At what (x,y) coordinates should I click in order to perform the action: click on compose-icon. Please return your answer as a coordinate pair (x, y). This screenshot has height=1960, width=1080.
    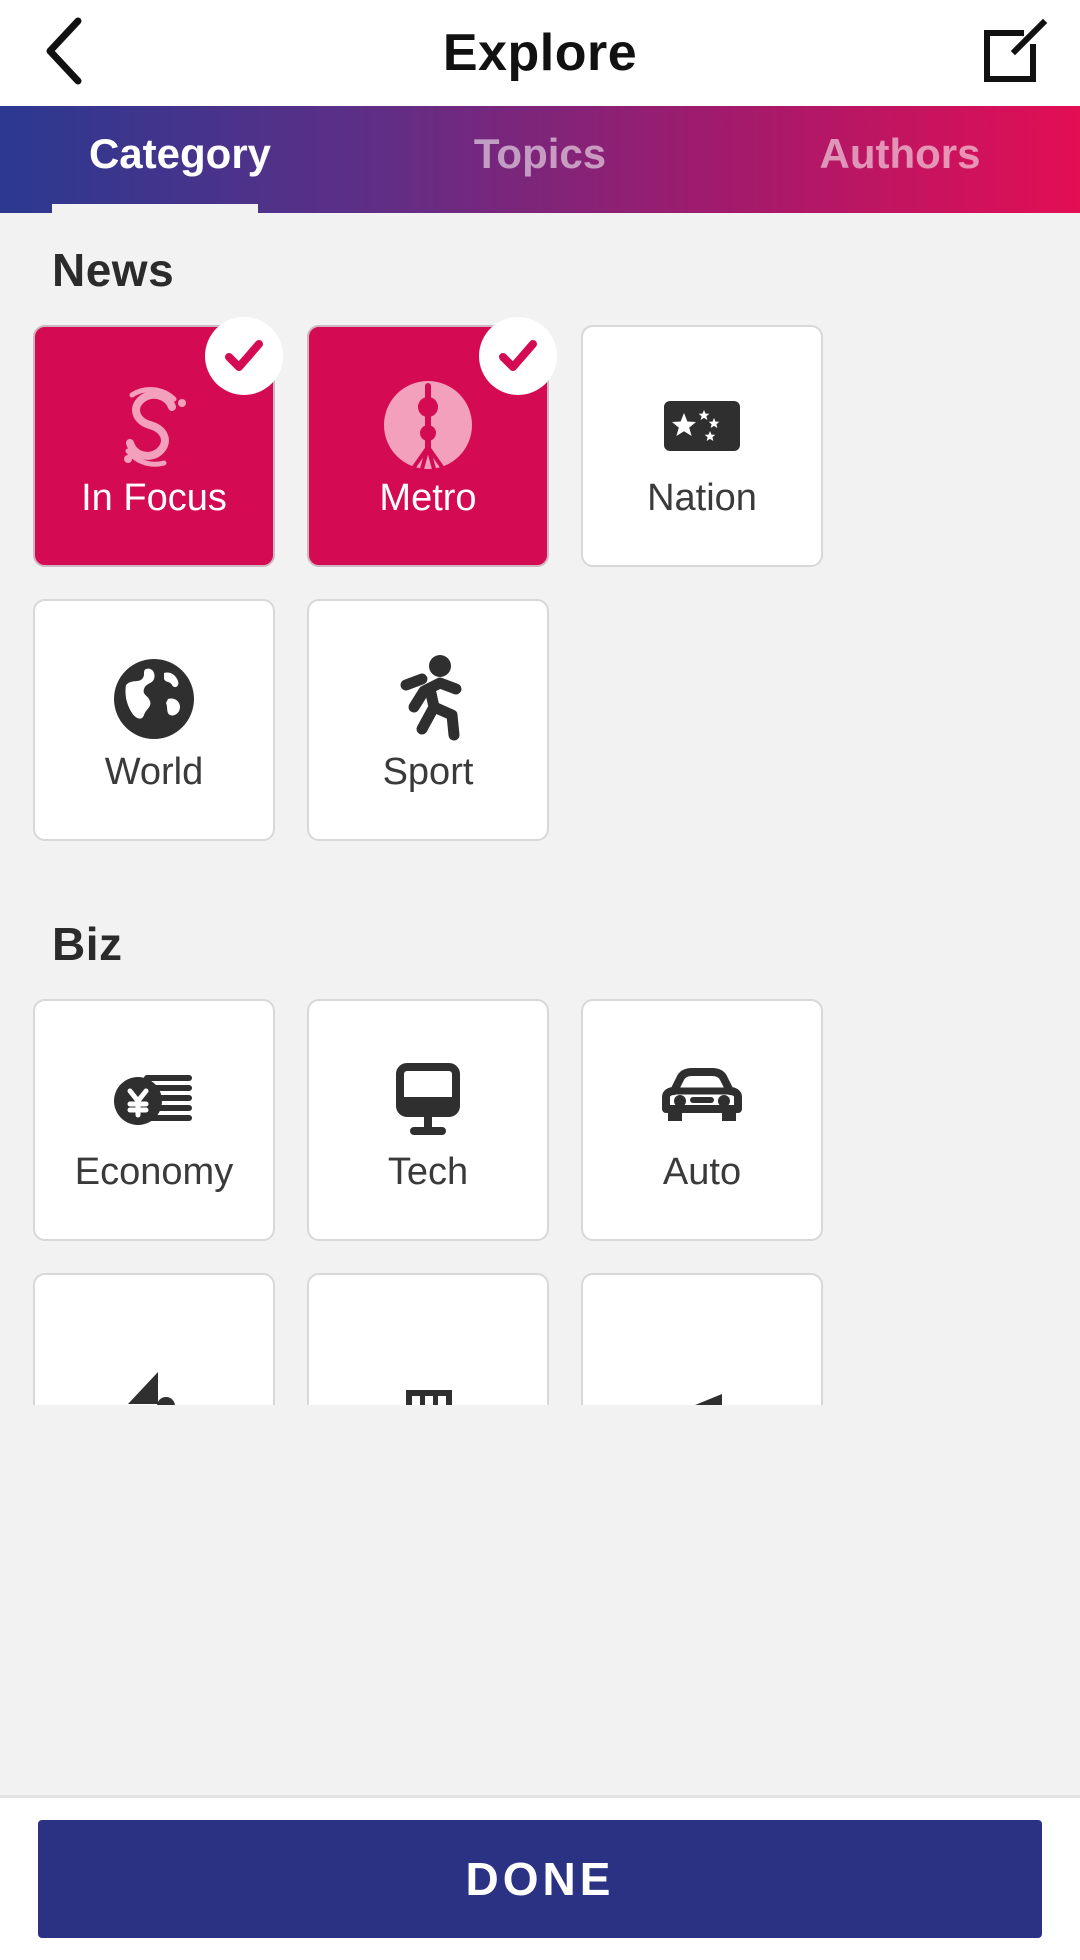
    Looking at the image, I should click on (1015, 53).